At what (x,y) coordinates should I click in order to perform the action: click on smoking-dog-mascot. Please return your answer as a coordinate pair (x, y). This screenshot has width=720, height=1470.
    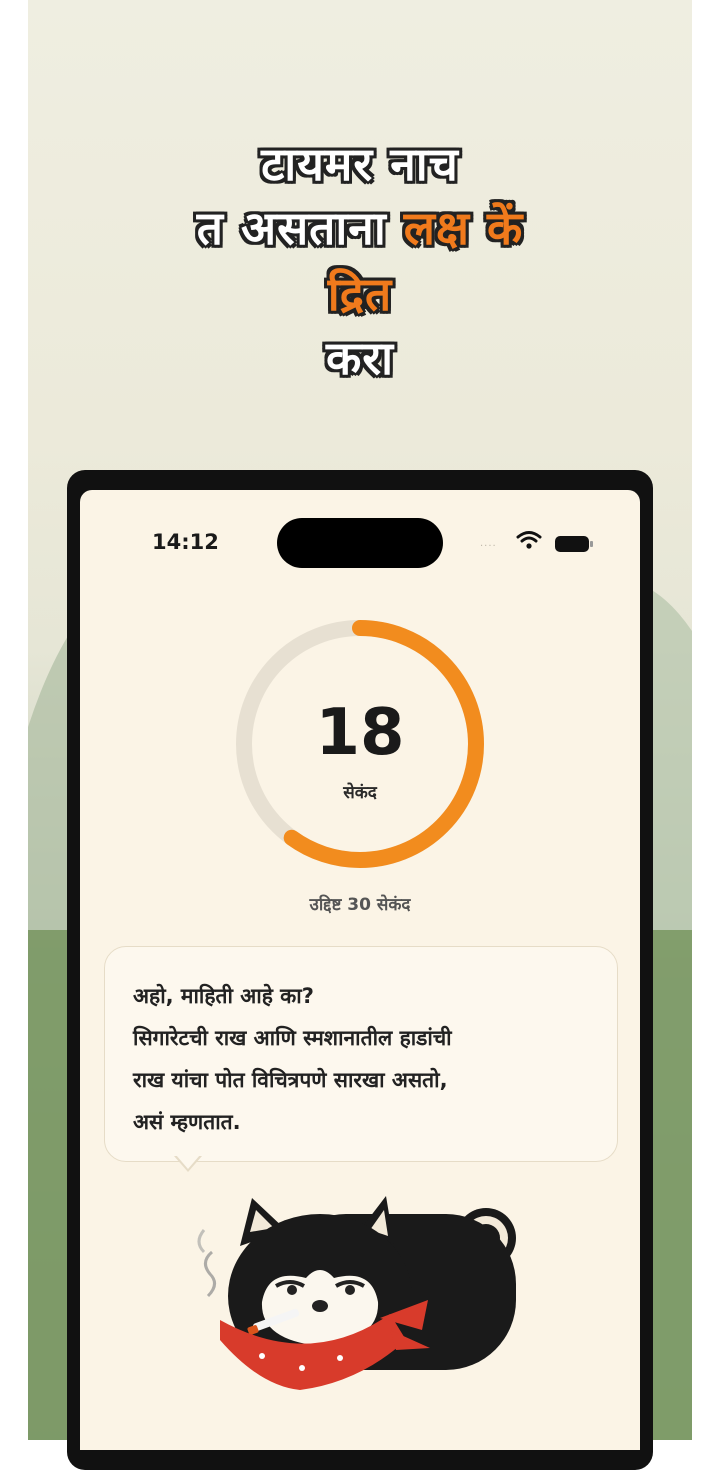
    Looking at the image, I should click on (356, 1293).